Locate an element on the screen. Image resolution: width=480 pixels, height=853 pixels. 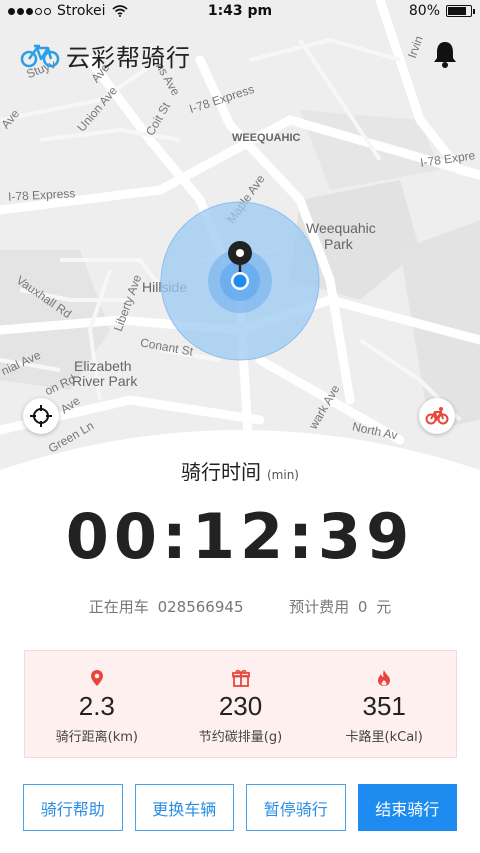
stat-carbon: 230 节约碳排量(g) is located at coordinates (241, 704).